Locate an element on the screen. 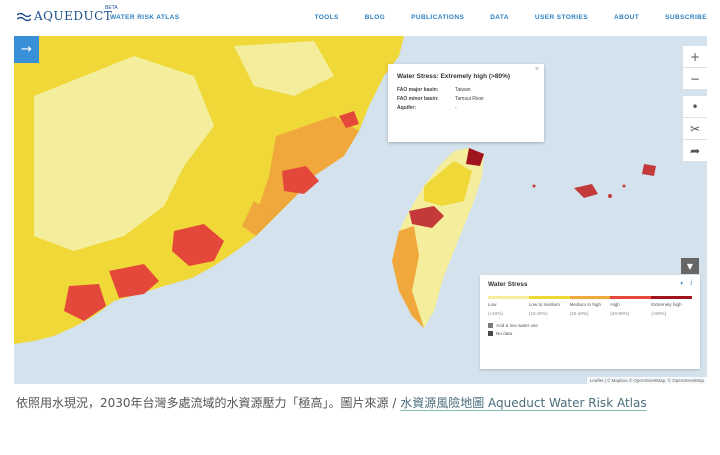 This screenshot has width=720, height=455. nav-data: DATA is located at coordinates (499, 17).